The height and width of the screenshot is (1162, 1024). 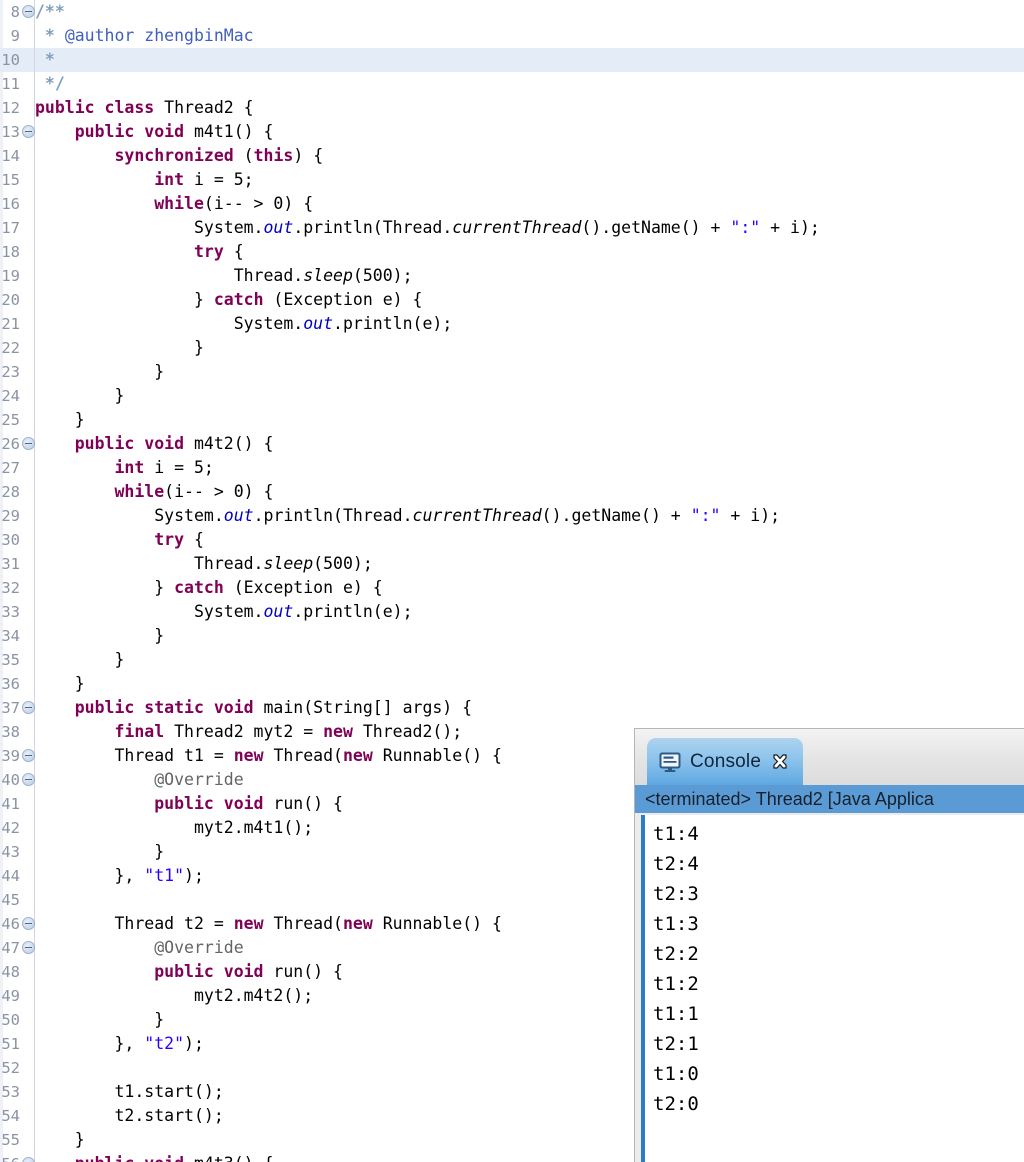 What do you see at coordinates (17, 348) in the screenshot?
I see `gutter-line: 22` at bounding box center [17, 348].